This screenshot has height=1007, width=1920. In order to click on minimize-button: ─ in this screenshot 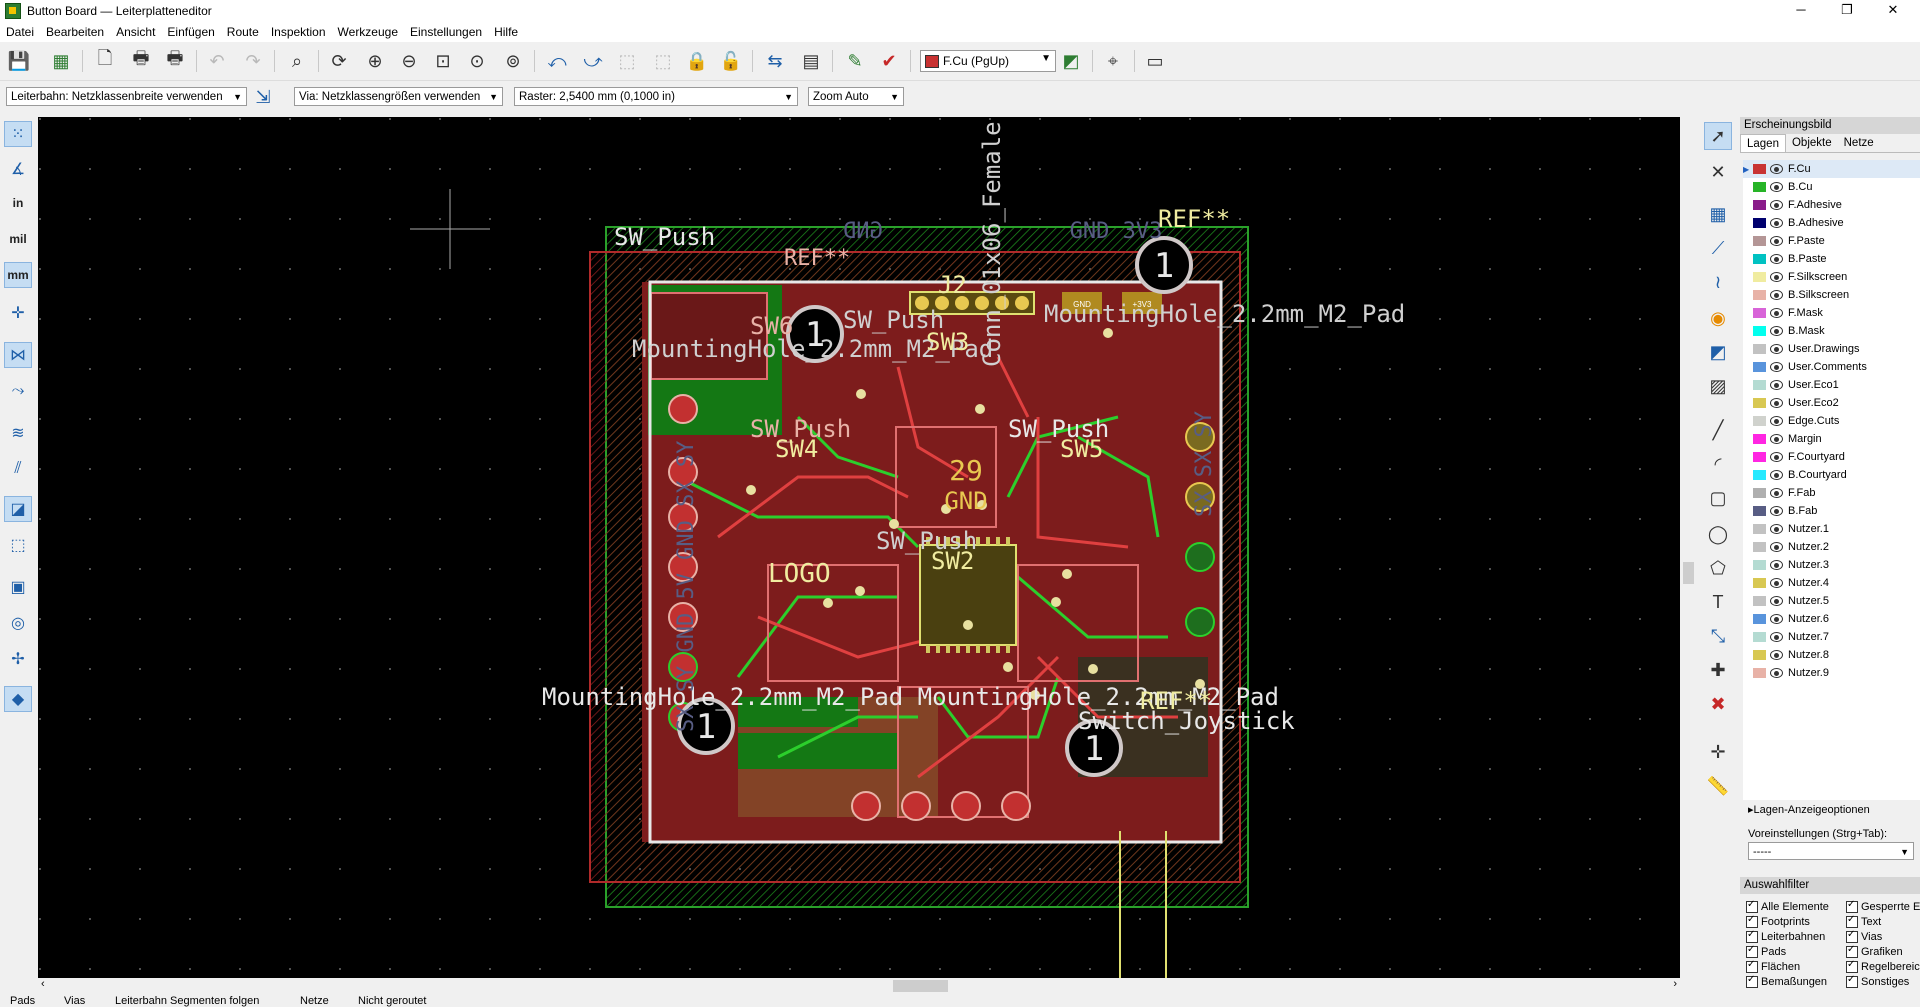, I will do `click(1801, 11)`.